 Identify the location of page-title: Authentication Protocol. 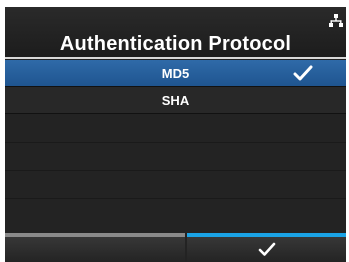
(175, 44).